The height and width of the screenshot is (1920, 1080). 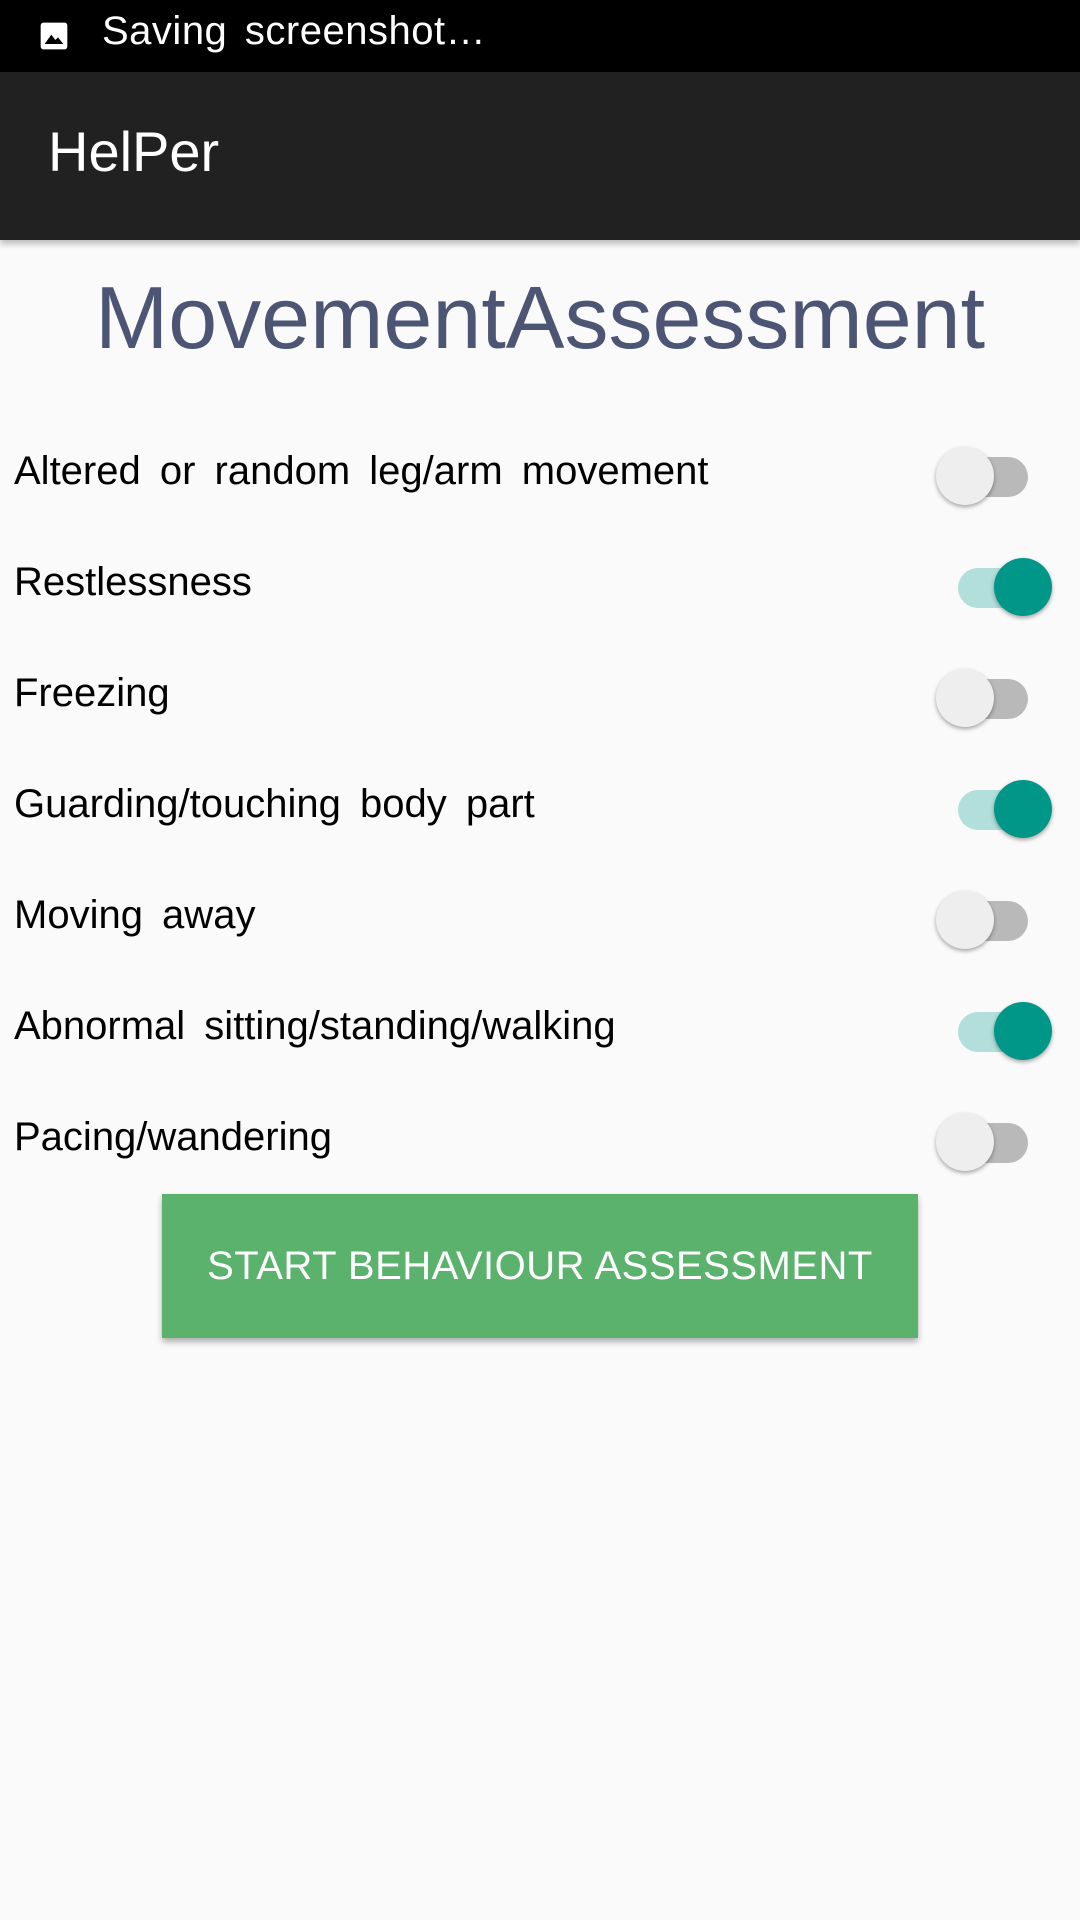 I want to click on item-label: Restlessness, so click(x=133, y=582).